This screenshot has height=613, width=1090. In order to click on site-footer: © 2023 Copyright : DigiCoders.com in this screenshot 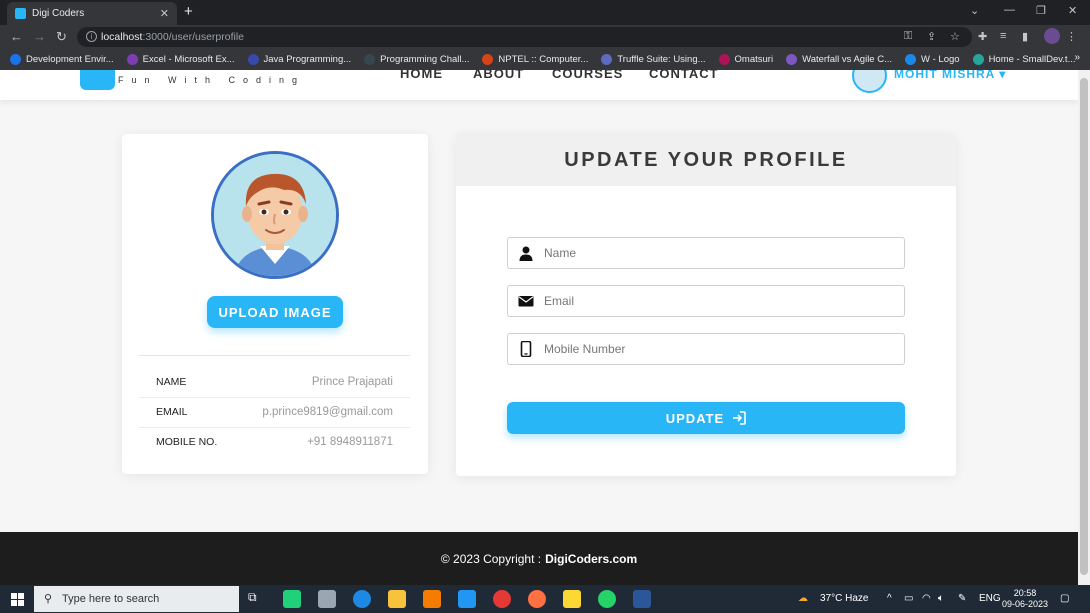, I will do `click(539, 558)`.